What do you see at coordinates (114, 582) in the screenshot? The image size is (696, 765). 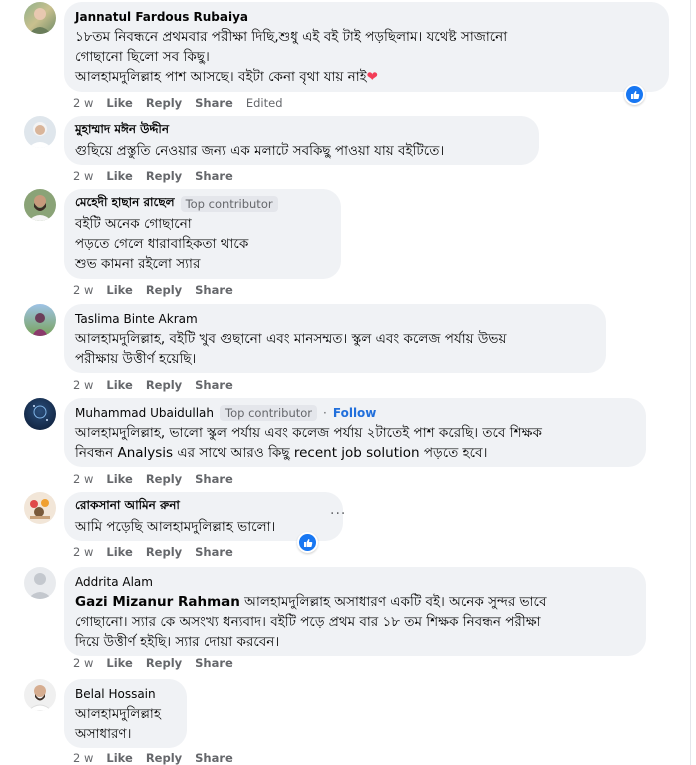 I see `commenter-name: Addrita Alam` at bounding box center [114, 582].